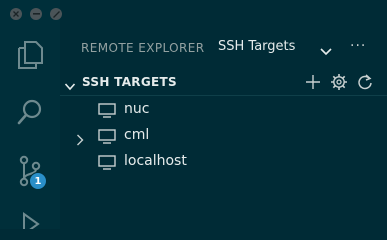 The height and width of the screenshot is (240, 387). I want to click on target-row-nuc: nuc, so click(223, 110).